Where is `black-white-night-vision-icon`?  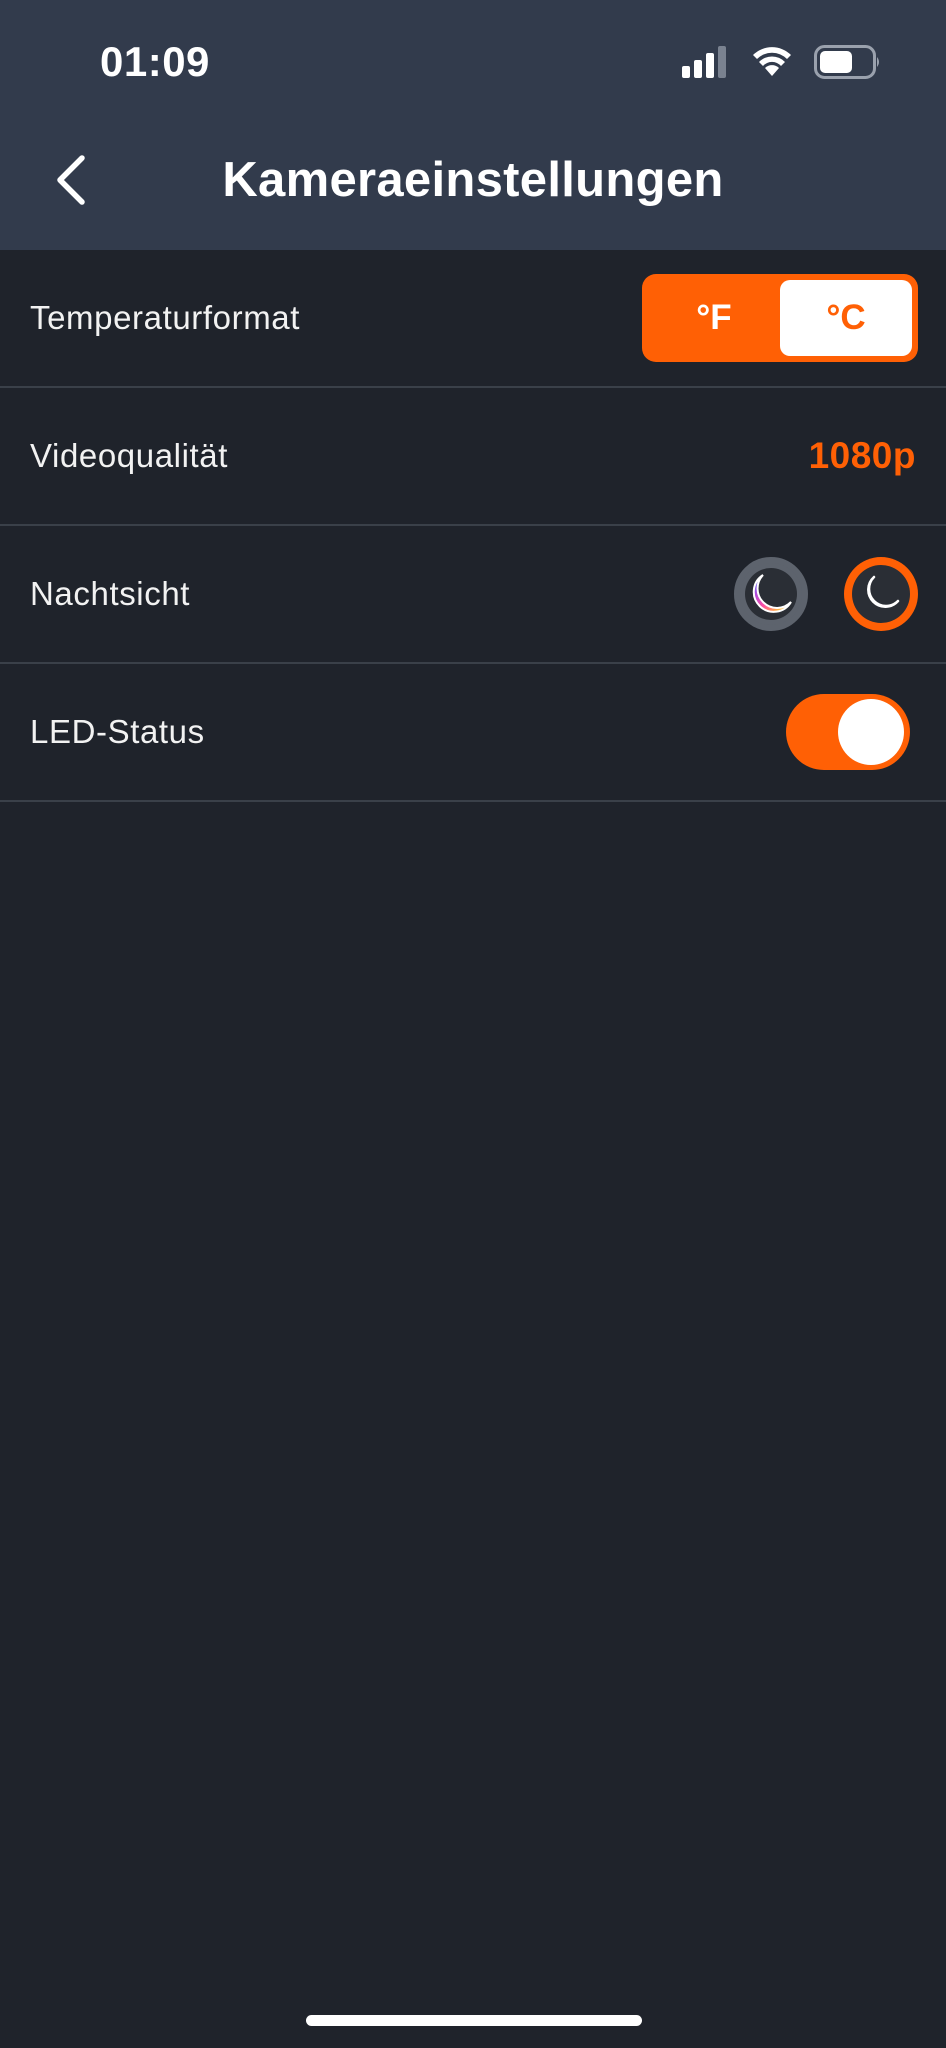
black-white-night-vision-icon is located at coordinates (883, 591).